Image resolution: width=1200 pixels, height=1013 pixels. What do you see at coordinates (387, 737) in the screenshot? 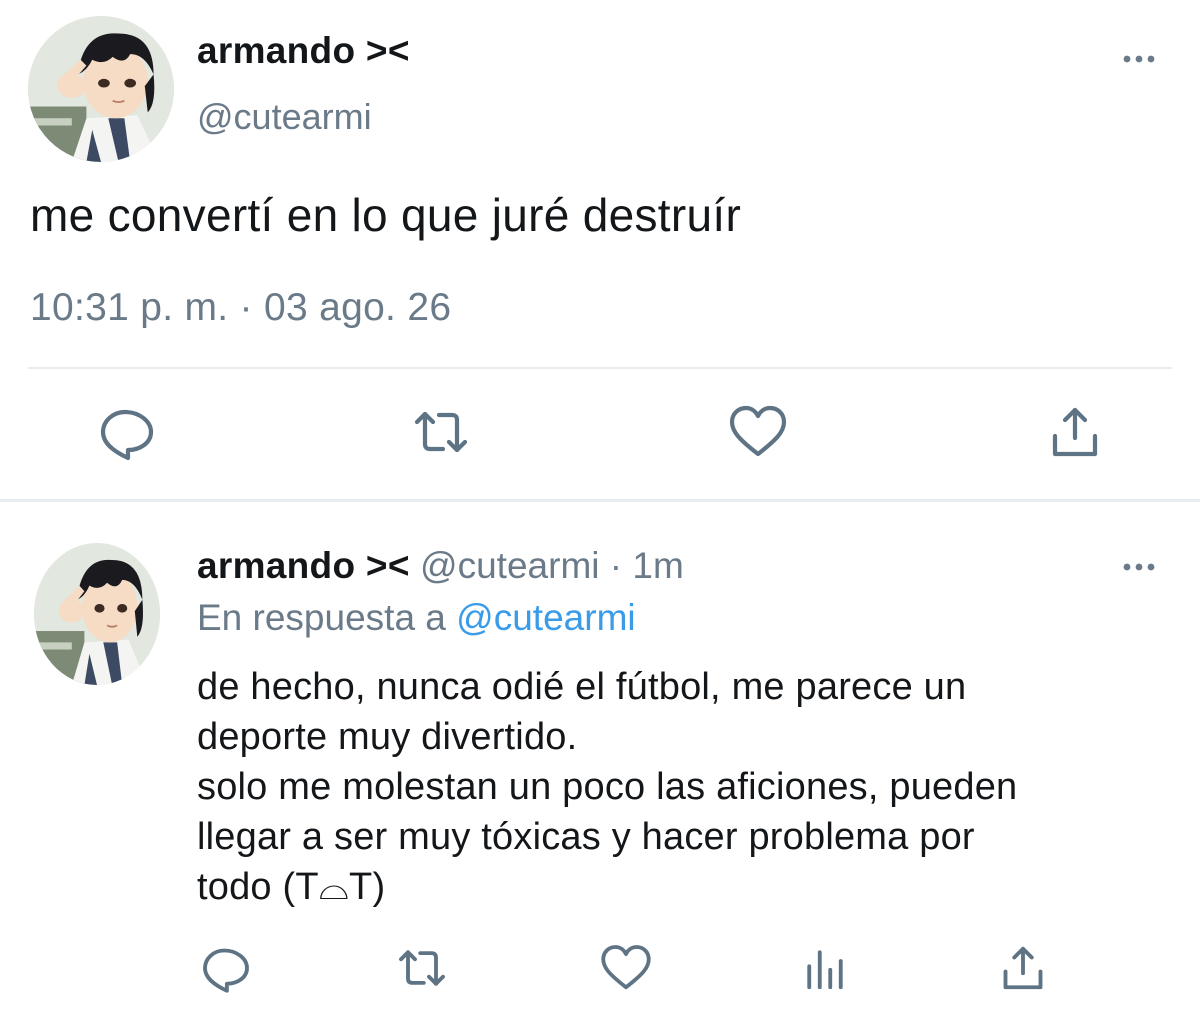
I see `tweet-text-line: deporte muy divertido.` at bounding box center [387, 737].